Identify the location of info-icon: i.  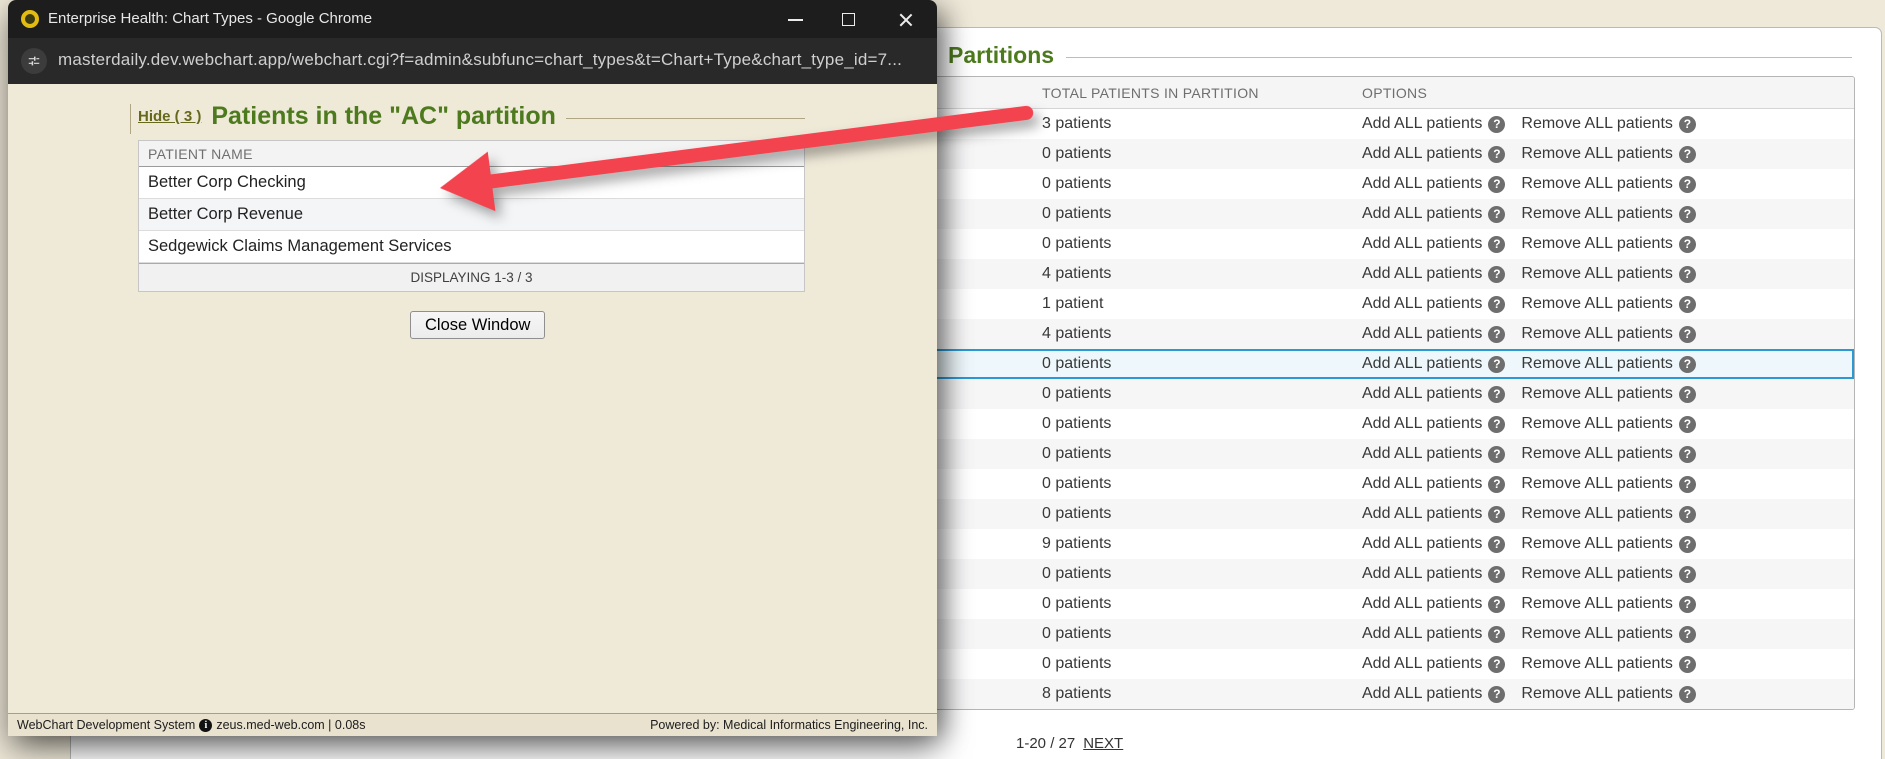
(206, 725).